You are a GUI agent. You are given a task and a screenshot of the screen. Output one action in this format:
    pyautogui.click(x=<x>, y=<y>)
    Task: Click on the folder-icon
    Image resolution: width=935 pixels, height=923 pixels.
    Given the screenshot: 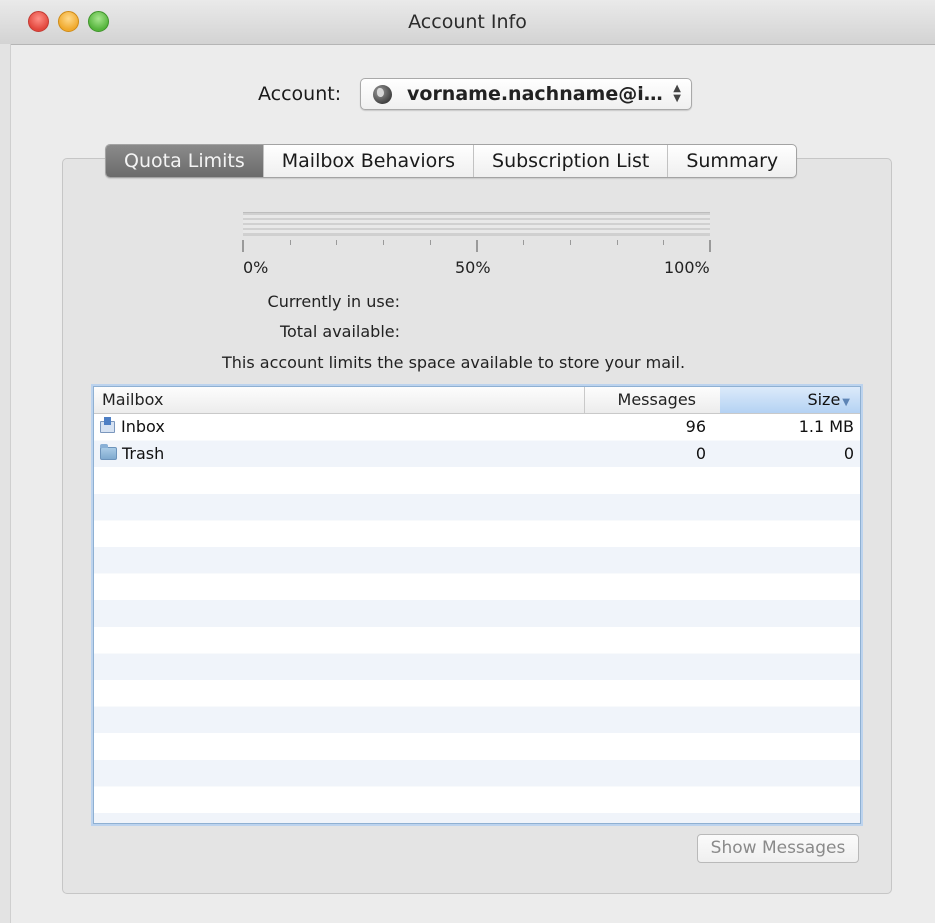 What is the action you would take?
    pyautogui.click(x=108, y=452)
    